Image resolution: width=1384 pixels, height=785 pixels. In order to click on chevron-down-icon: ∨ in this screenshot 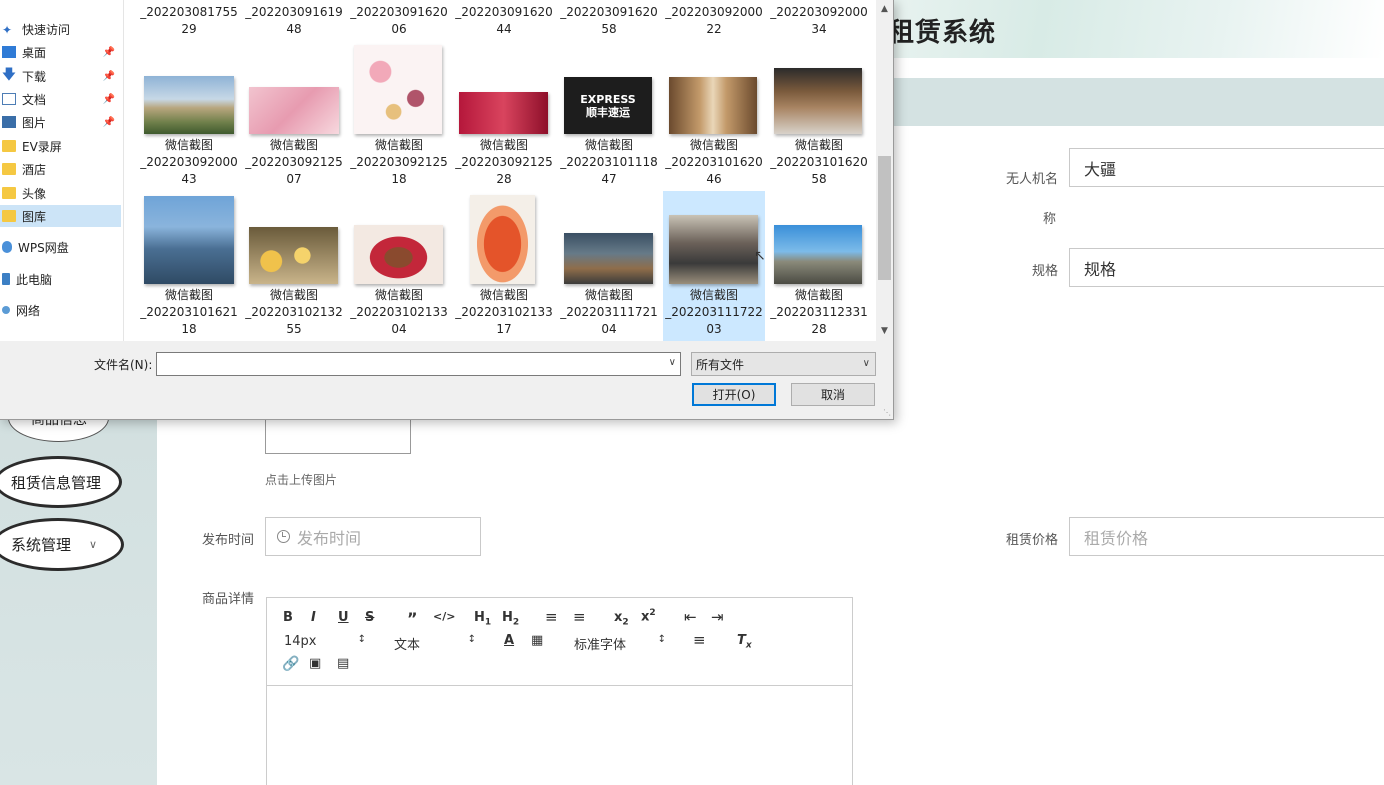, I will do `click(672, 362)`.